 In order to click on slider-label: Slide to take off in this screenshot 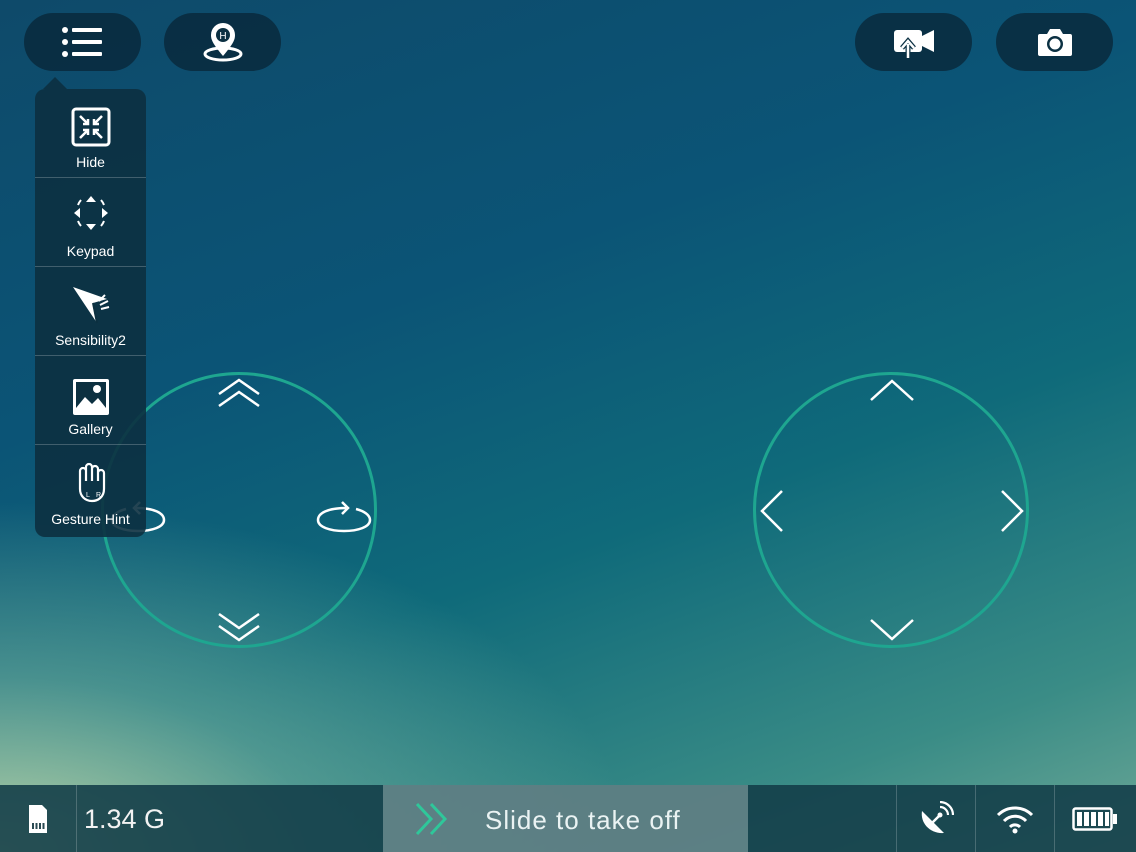, I will do `click(583, 820)`.